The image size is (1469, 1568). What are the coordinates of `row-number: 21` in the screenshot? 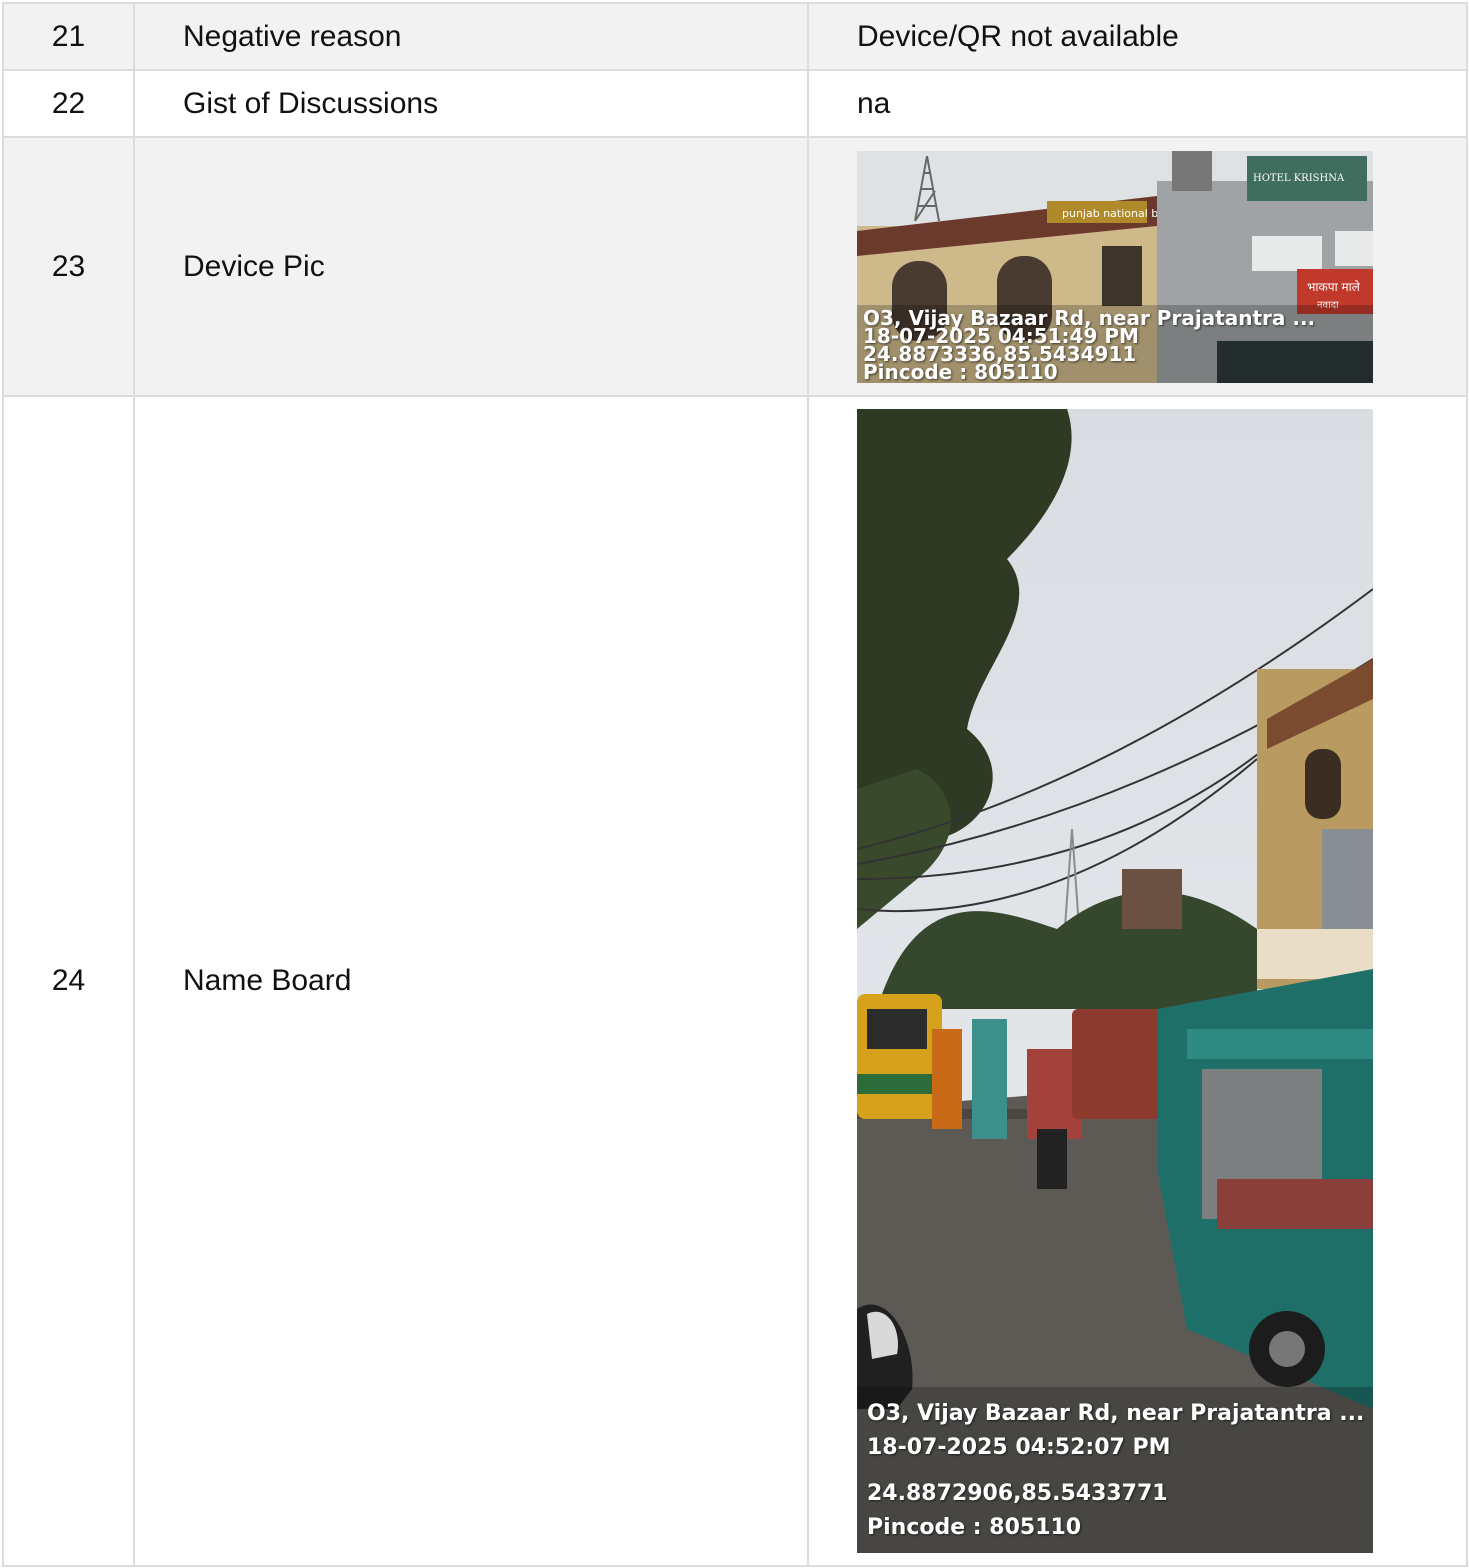 It's located at (68, 36).